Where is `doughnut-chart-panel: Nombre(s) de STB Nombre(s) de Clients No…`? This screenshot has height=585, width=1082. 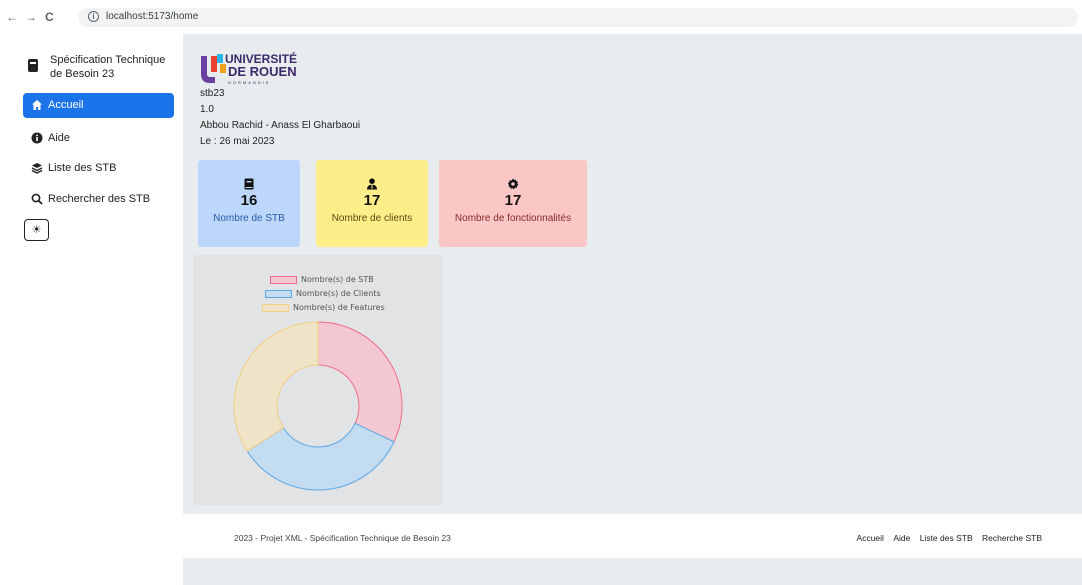
doughnut-chart-panel: Nombre(s) de STB Nombre(s) de Clients No… is located at coordinates (318, 380).